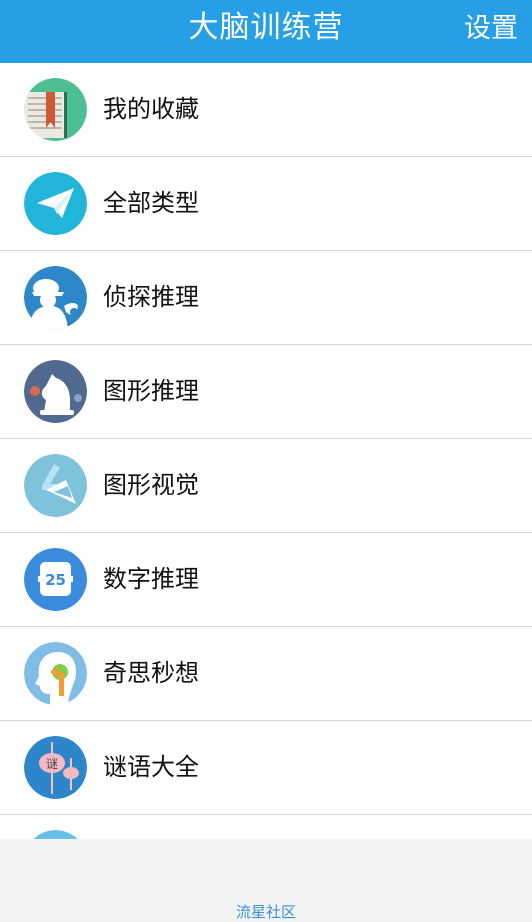  I want to click on partial-icon, so click(55, 834).